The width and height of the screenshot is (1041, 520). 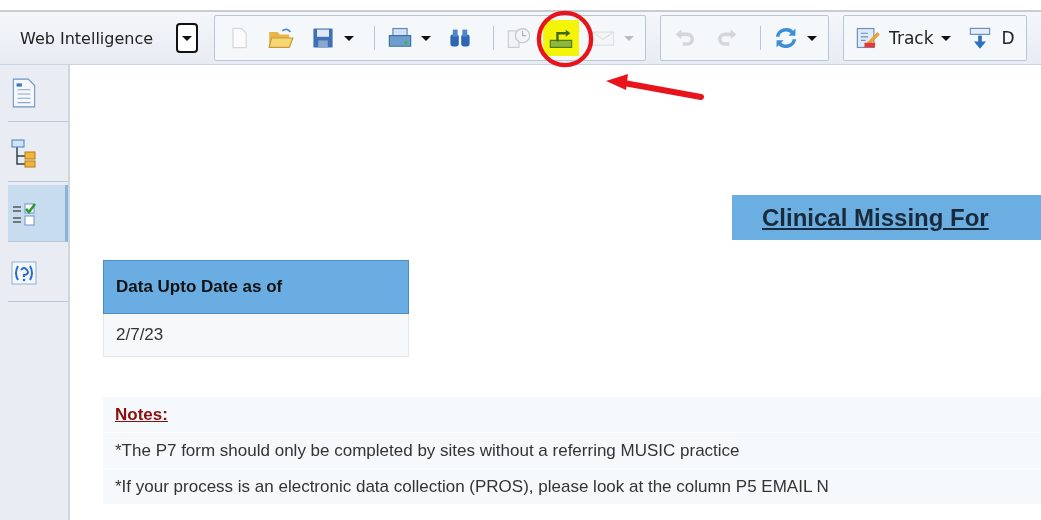 I want to click on table-header-cell: Data Upto Date as of, so click(x=256, y=287).